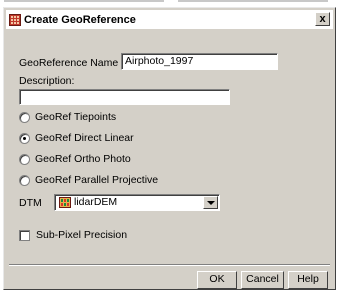  I want to click on option-label: GeoRef Tiepoints, so click(76, 117).